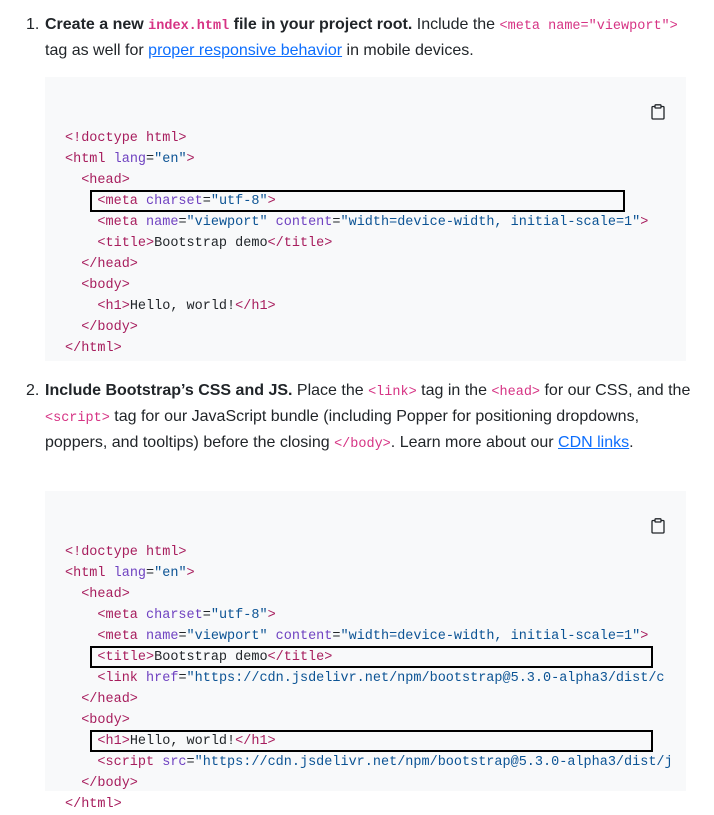  Describe the element at coordinates (454, 390) in the screenshot. I see `text: tag in the` at that location.